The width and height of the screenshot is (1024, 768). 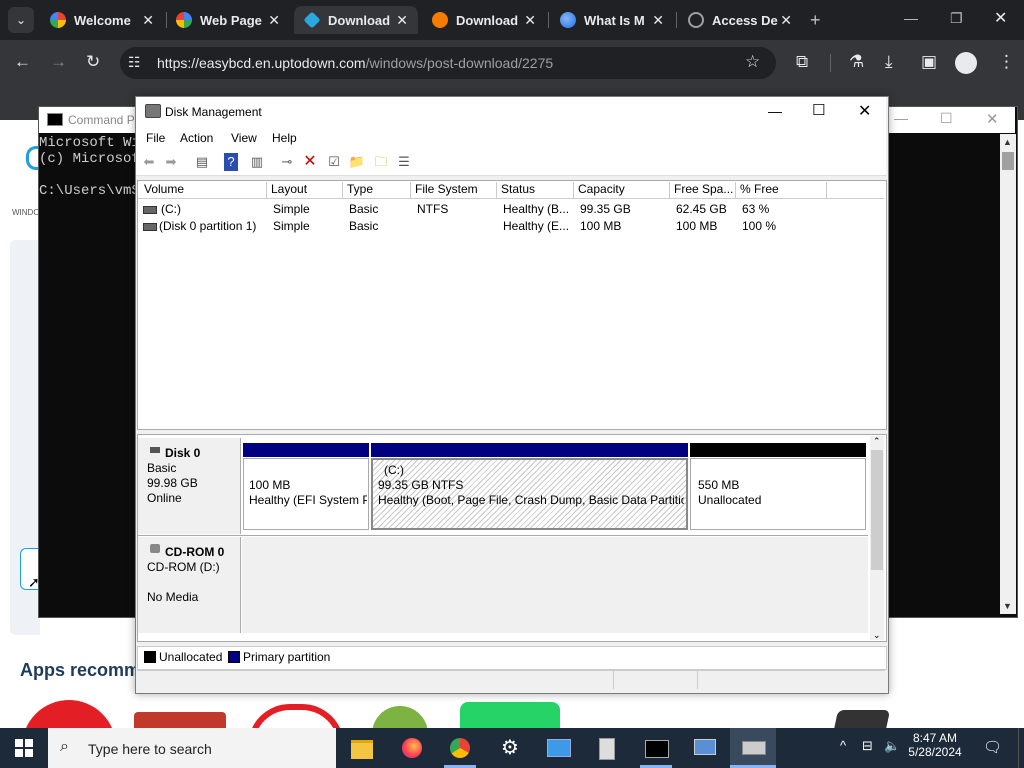 I want to click on show-hidden-icons-chevron-icon: ^, so click(x=843, y=745).